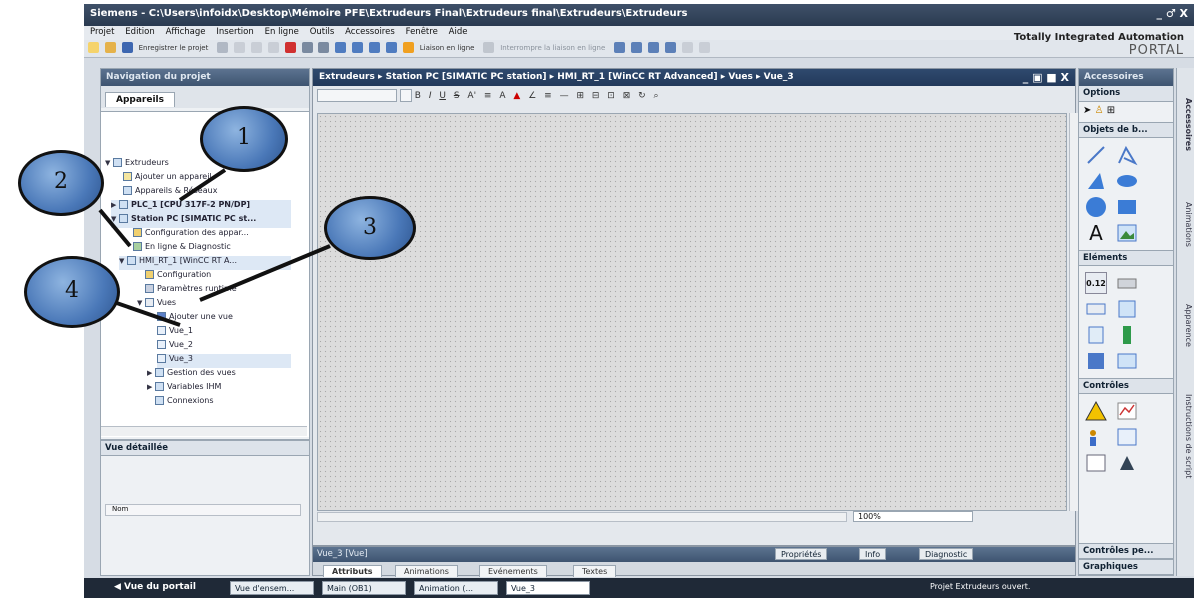 This screenshot has height=599, width=1196. I want to click on callout-3: 3, so click(370, 228).